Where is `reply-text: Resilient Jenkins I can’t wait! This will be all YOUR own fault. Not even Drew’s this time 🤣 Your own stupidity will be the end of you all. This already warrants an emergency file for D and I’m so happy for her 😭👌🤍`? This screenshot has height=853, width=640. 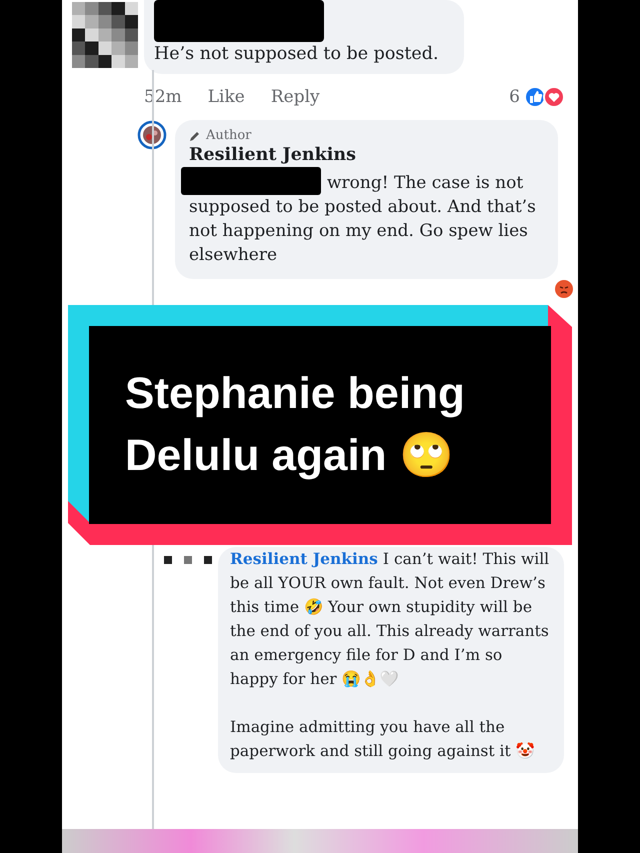
reply-text: Resilient Jenkins I can’t wait! This will be all YOUR own fault. Not even Drew’s this time 🤣 Your own stupidity will be the end of you all. This already warrants an emergency file for D and I’m so happy for her 😭👌🤍 is located at coordinates (390, 619).